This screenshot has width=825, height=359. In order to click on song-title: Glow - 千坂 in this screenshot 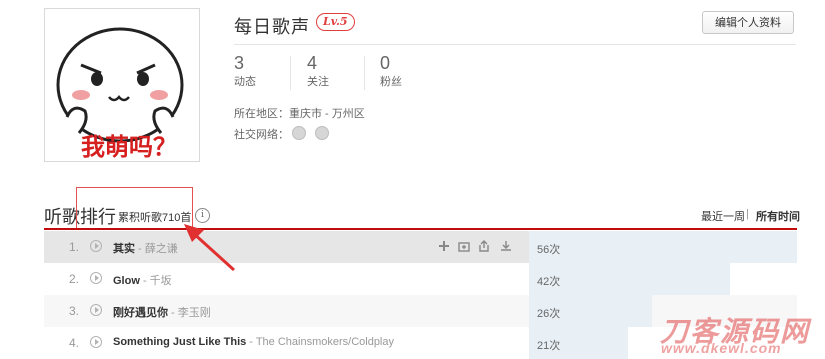, I will do `click(142, 280)`.